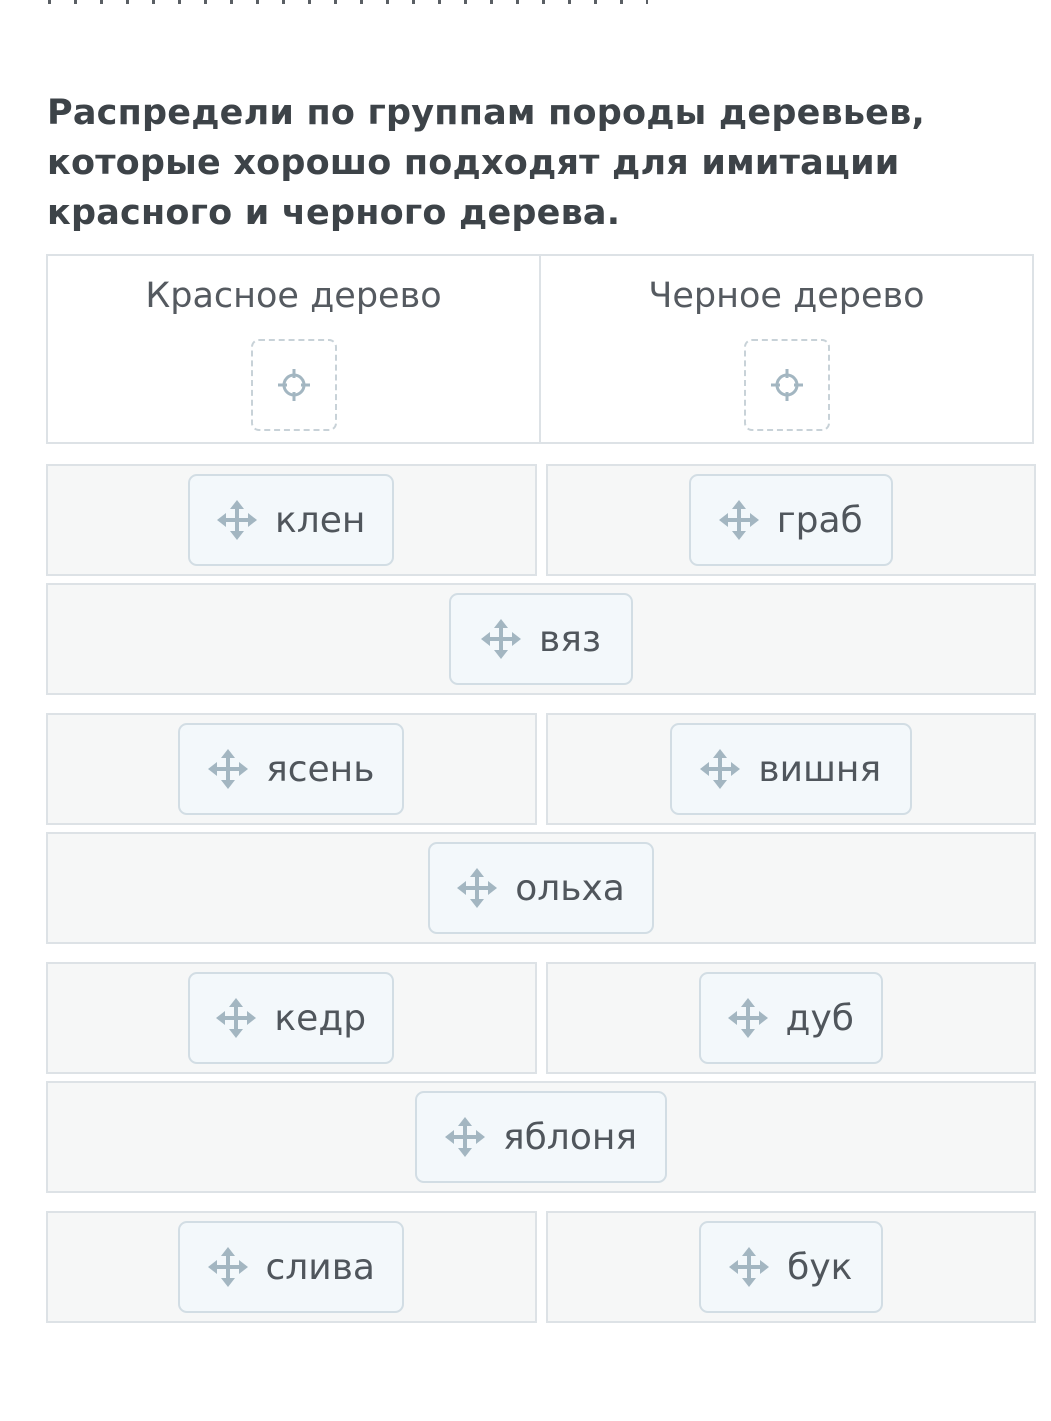 Image resolution: width=1051 pixels, height=1421 pixels. Describe the element at coordinates (786, 296) in the screenshot. I see `group-title: Черное дерево` at that location.